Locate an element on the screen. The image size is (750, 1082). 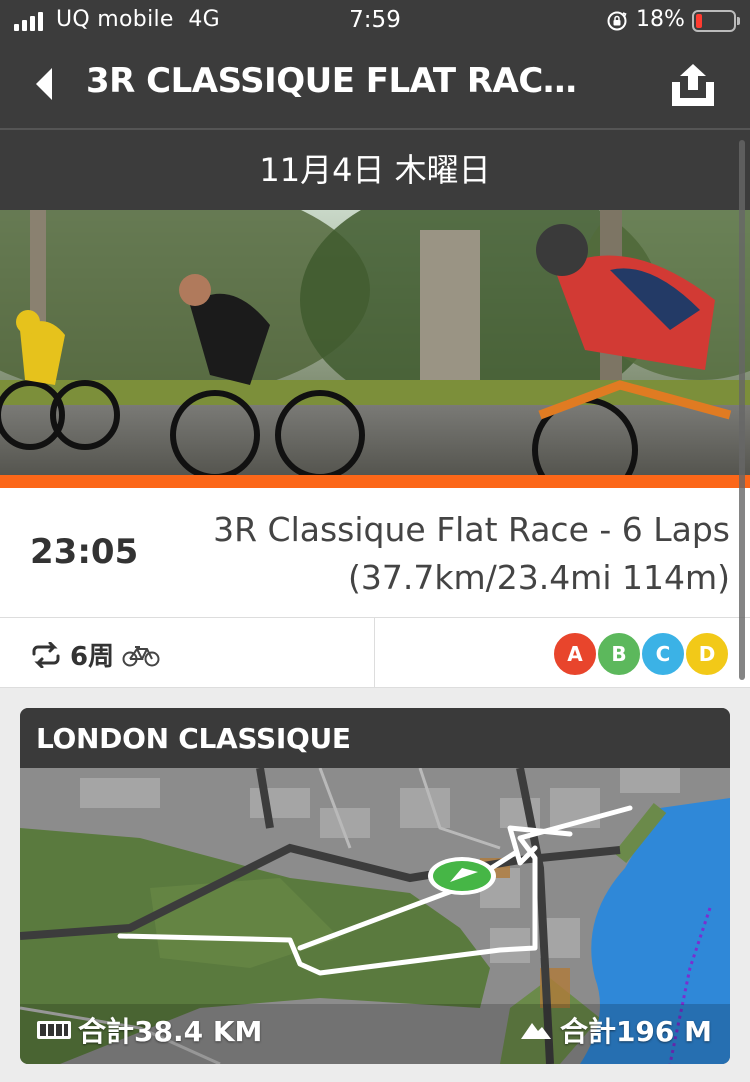
laps-info: 6周 is located at coordinates (95, 654).